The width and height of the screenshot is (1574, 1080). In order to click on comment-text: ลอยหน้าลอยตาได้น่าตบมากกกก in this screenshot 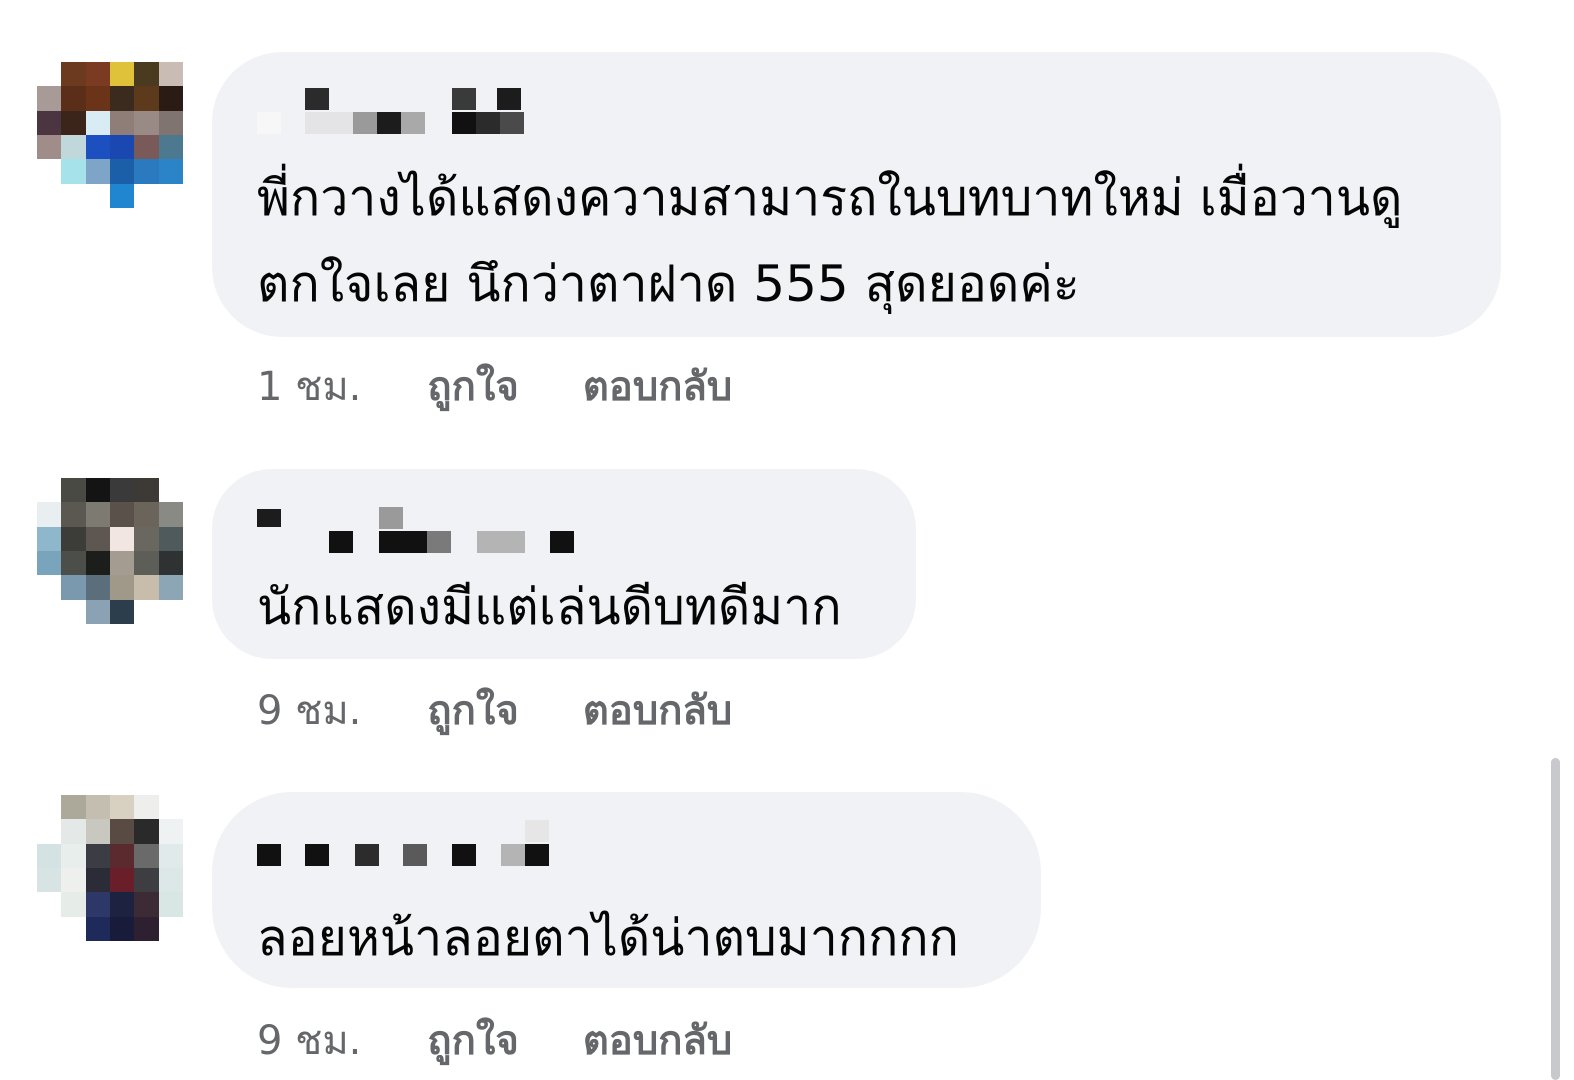, I will do `click(608, 938)`.